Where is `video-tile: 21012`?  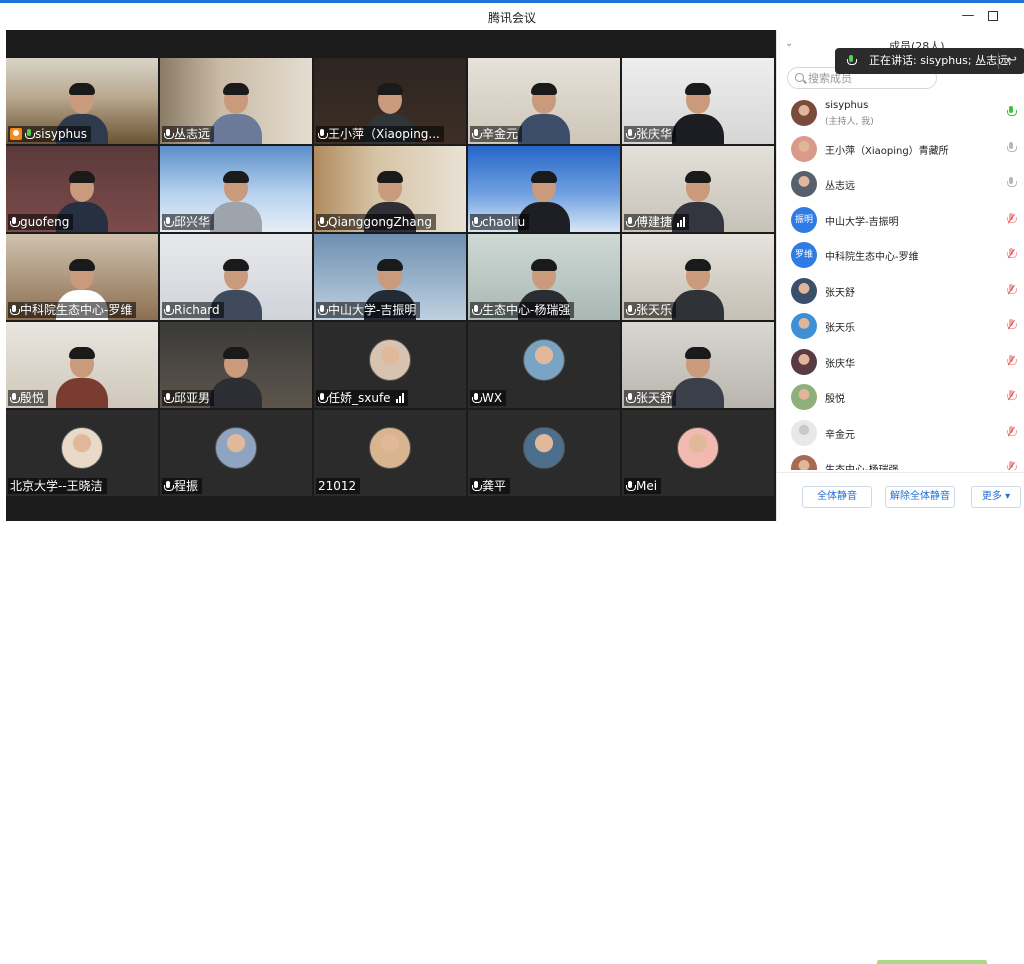 video-tile: 21012 is located at coordinates (390, 453).